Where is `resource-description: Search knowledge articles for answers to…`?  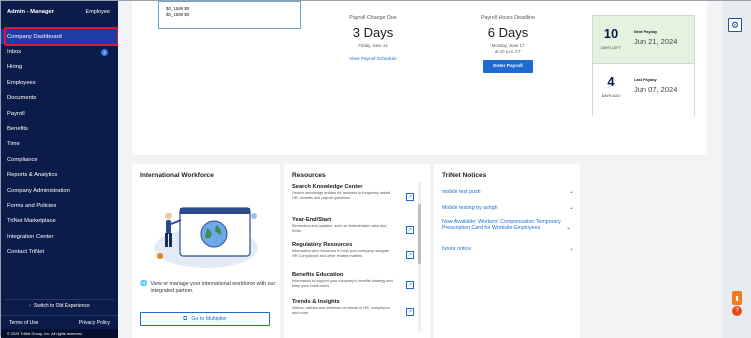
resource-description: Search knowledge articles for answers to… is located at coordinates (341, 195).